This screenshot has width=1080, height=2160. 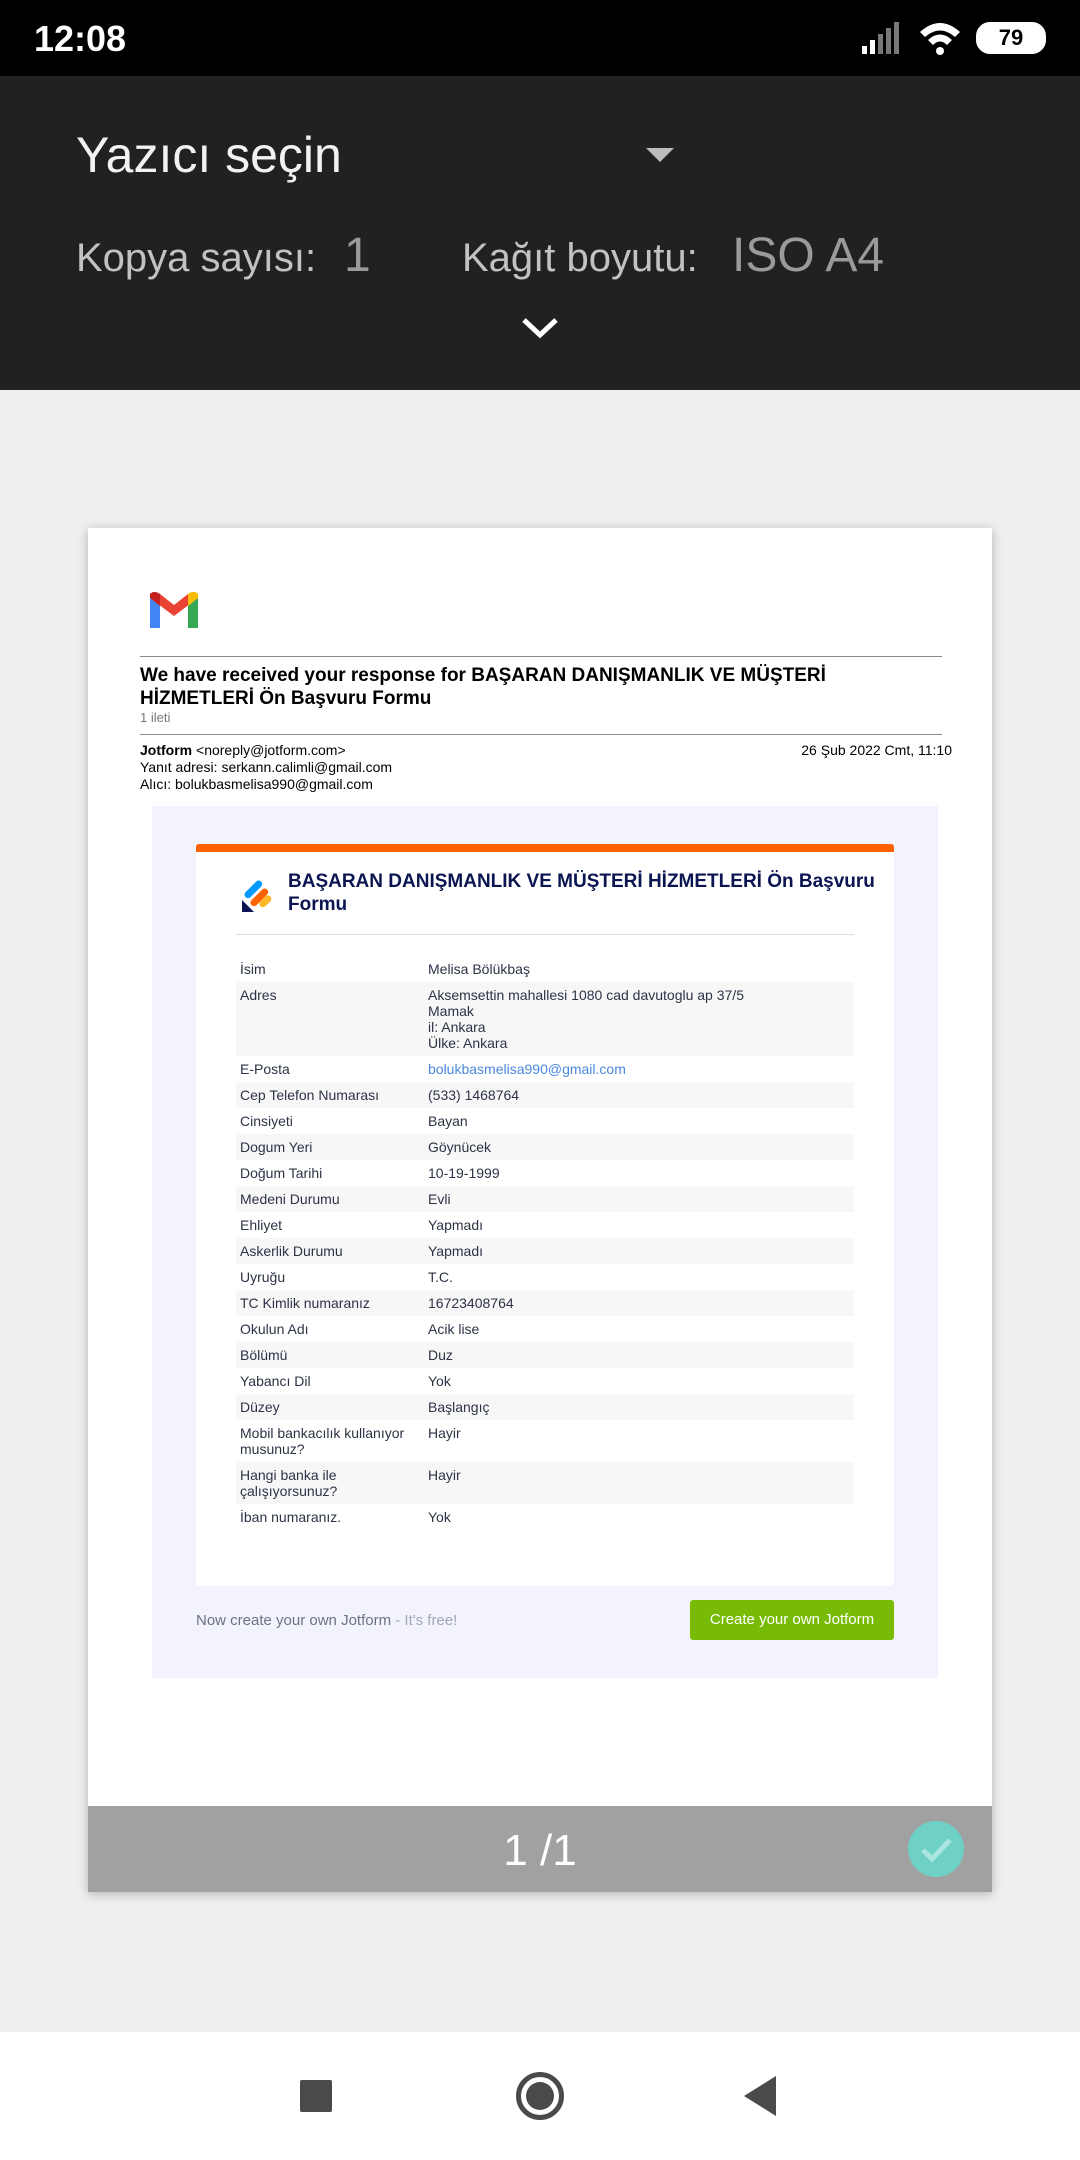 I want to click on reply-to: Yanıt adresi: serkann.calimli@gmail.com, so click(x=266, y=767).